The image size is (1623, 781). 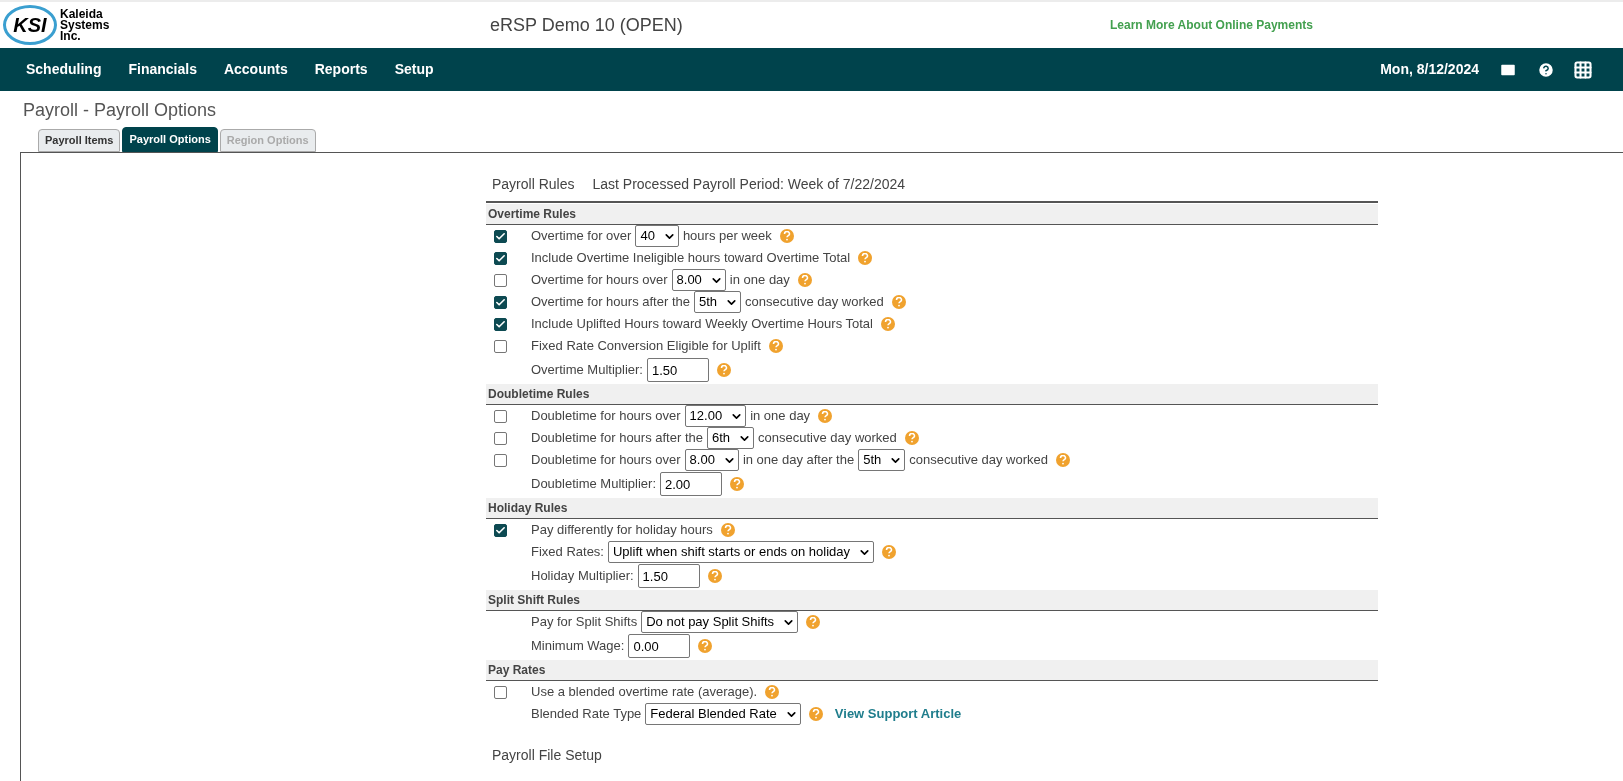 I want to click on logo-text: Kaleida, so click(x=81, y=14).